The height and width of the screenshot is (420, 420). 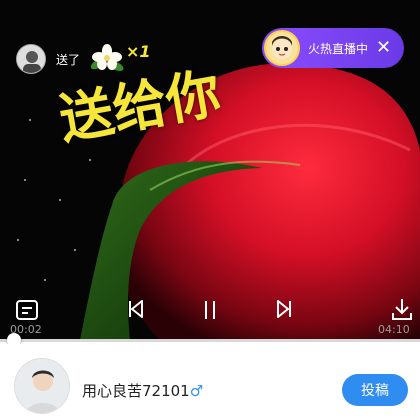 I want to click on user-avatar-icon, so click(x=31, y=59).